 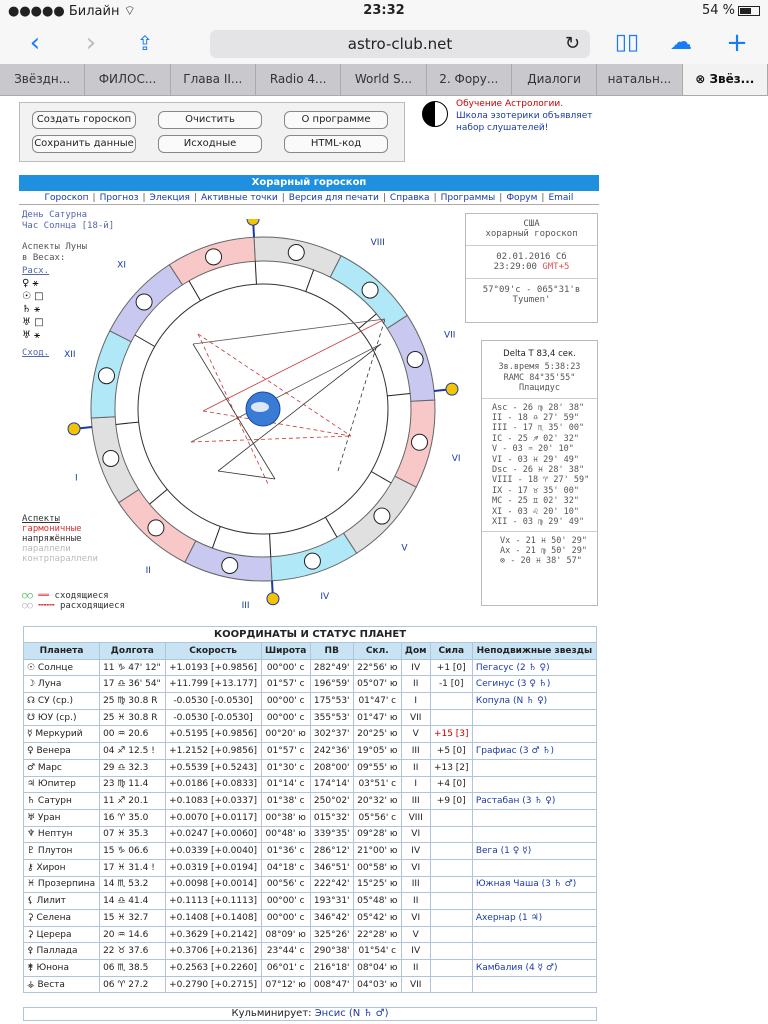 What do you see at coordinates (377, 734) in the screenshot?
I see `table-cell: 20°25' ю` at bounding box center [377, 734].